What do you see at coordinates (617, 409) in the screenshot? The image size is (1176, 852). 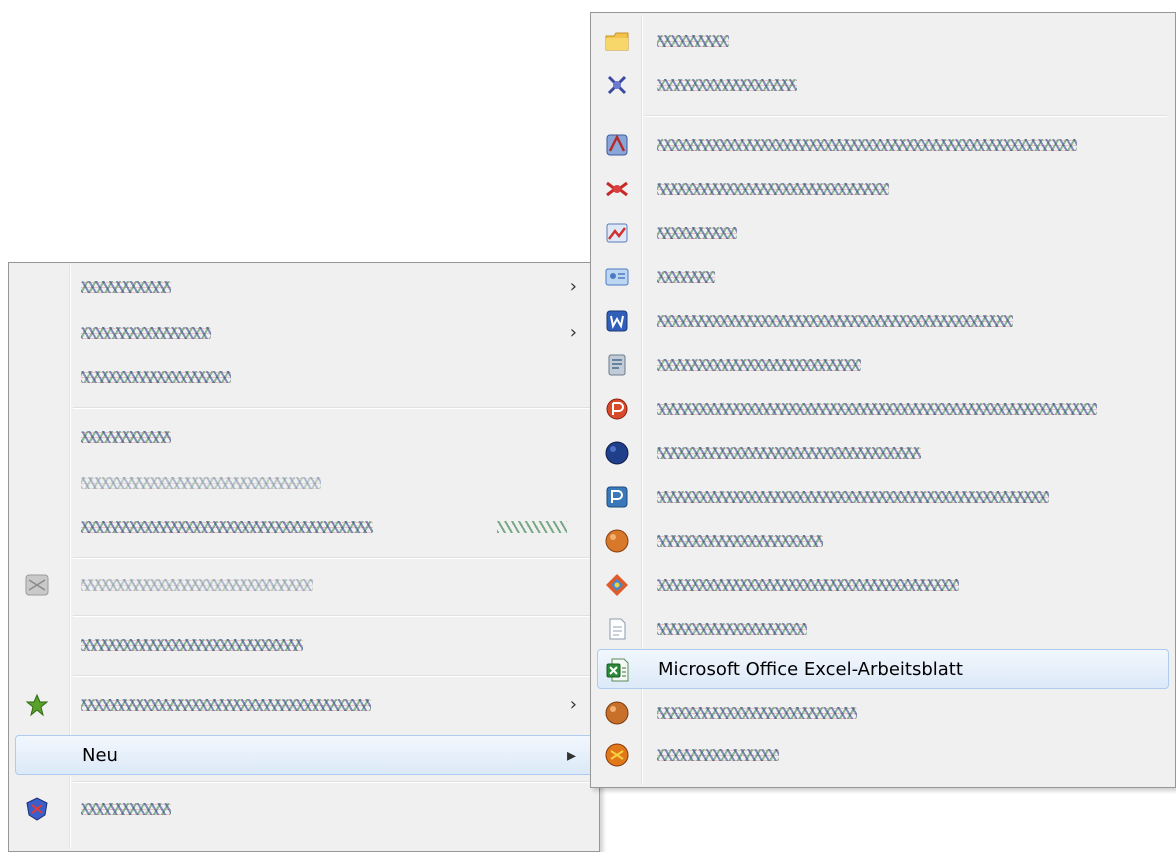 I see `powerpoint-icon` at bounding box center [617, 409].